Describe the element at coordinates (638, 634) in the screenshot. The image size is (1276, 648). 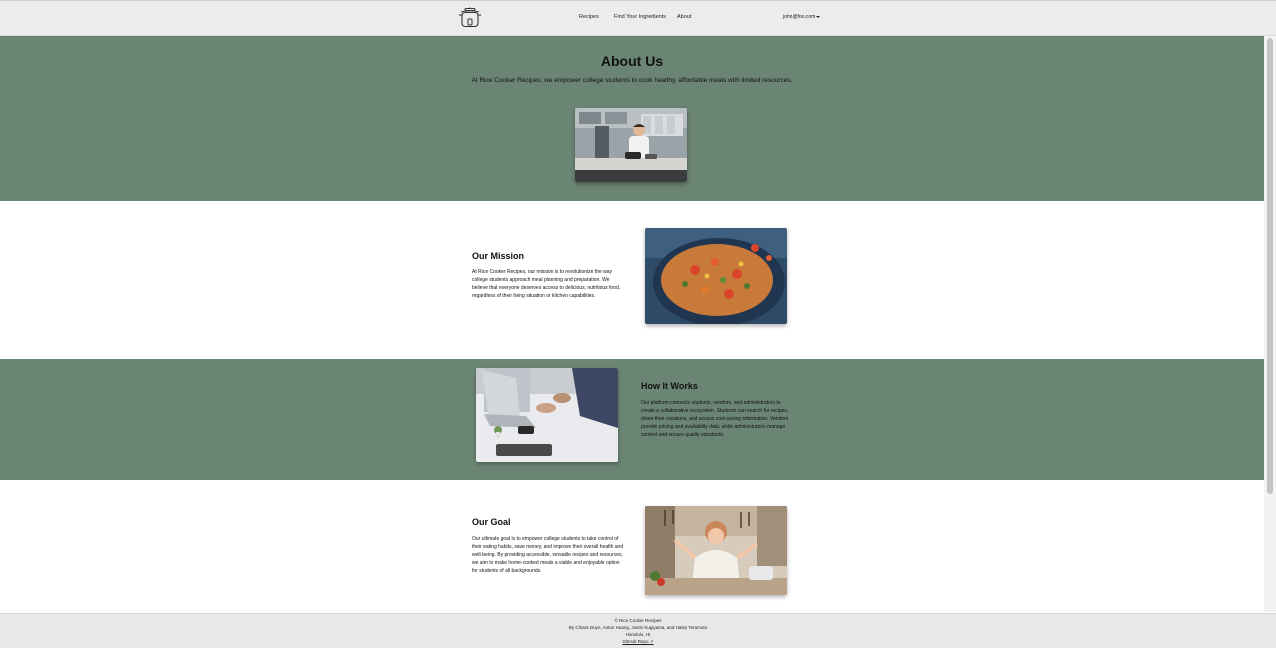
I see `footer-location: Honolulu, HI` at that location.